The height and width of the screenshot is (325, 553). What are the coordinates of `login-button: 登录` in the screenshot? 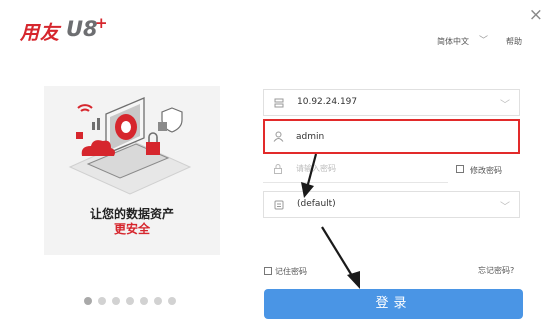 It's located at (393, 304).